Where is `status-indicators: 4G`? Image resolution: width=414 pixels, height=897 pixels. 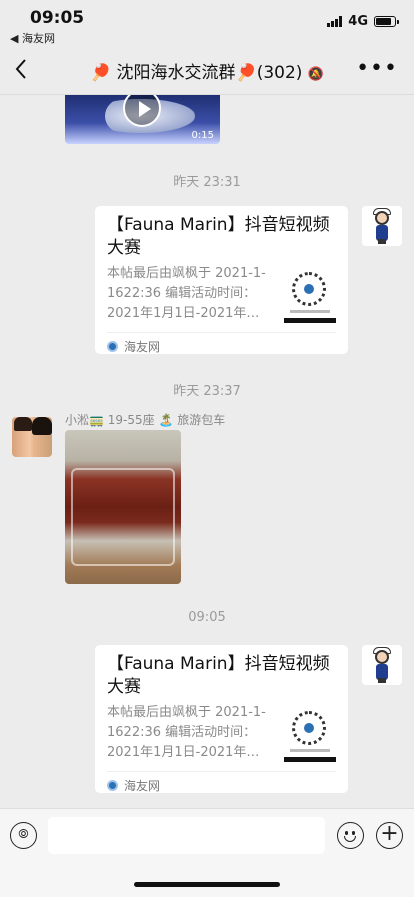 status-indicators: 4G is located at coordinates (363, 21).